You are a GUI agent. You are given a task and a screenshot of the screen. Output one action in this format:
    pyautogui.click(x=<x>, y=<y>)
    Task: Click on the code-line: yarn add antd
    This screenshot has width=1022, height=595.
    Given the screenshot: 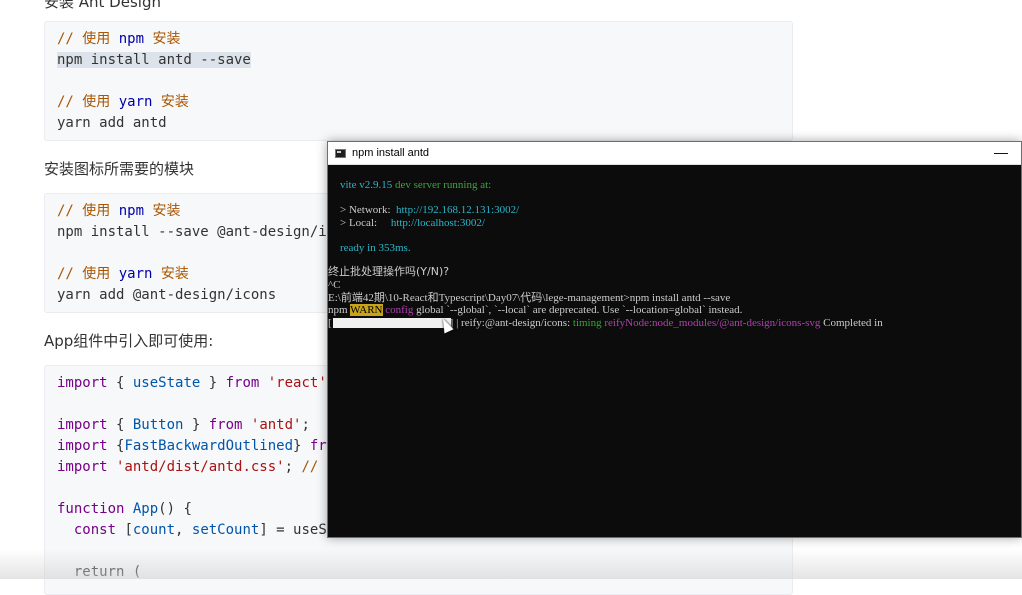 What is the action you would take?
    pyautogui.click(x=112, y=123)
    